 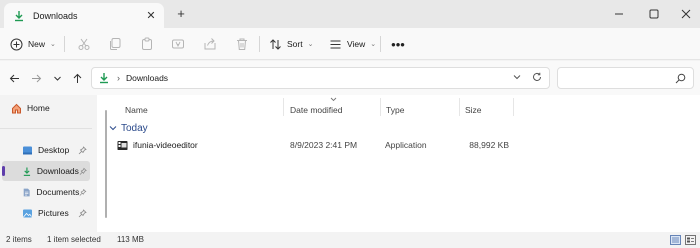 I want to click on arrow-right-icon, so click(x=36, y=78).